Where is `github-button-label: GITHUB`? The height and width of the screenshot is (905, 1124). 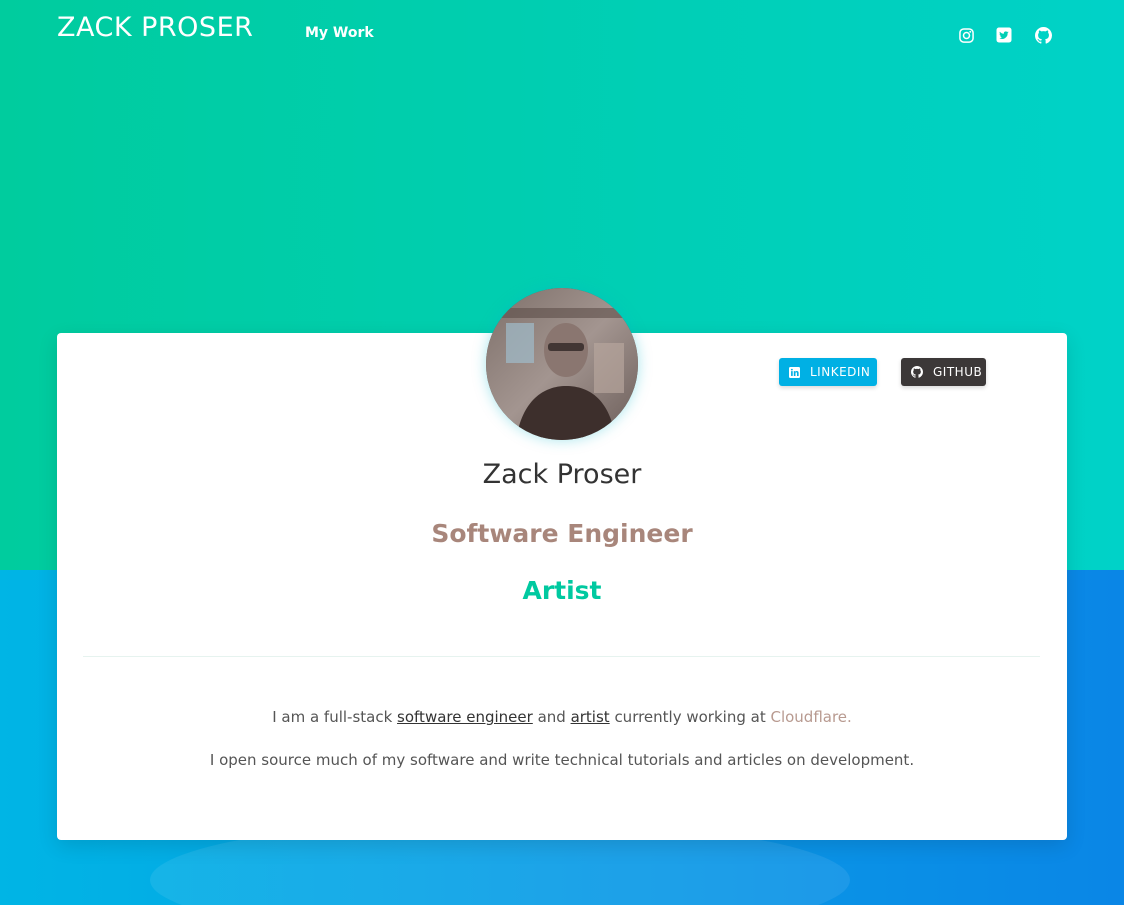
github-button-label: GITHUB is located at coordinates (958, 372).